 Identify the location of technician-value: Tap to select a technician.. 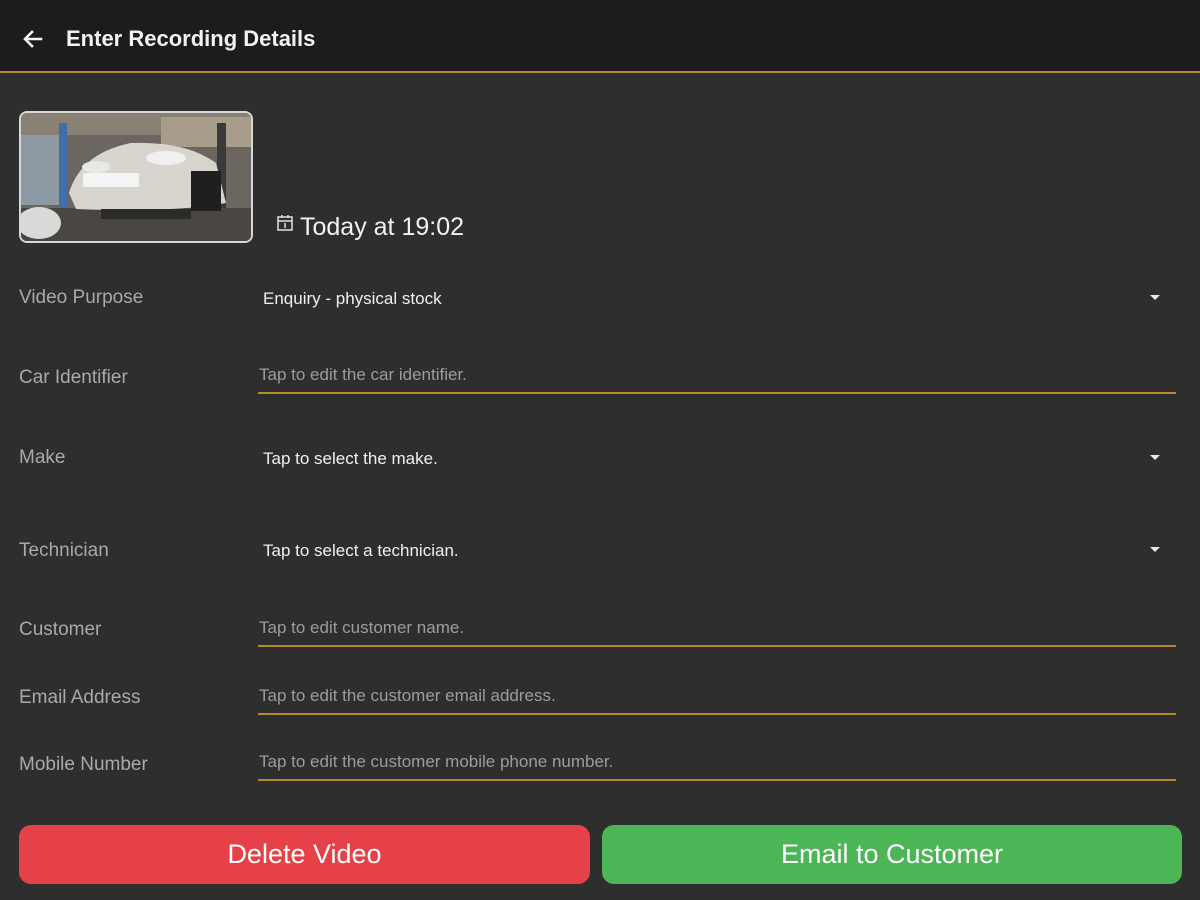
(361, 550).